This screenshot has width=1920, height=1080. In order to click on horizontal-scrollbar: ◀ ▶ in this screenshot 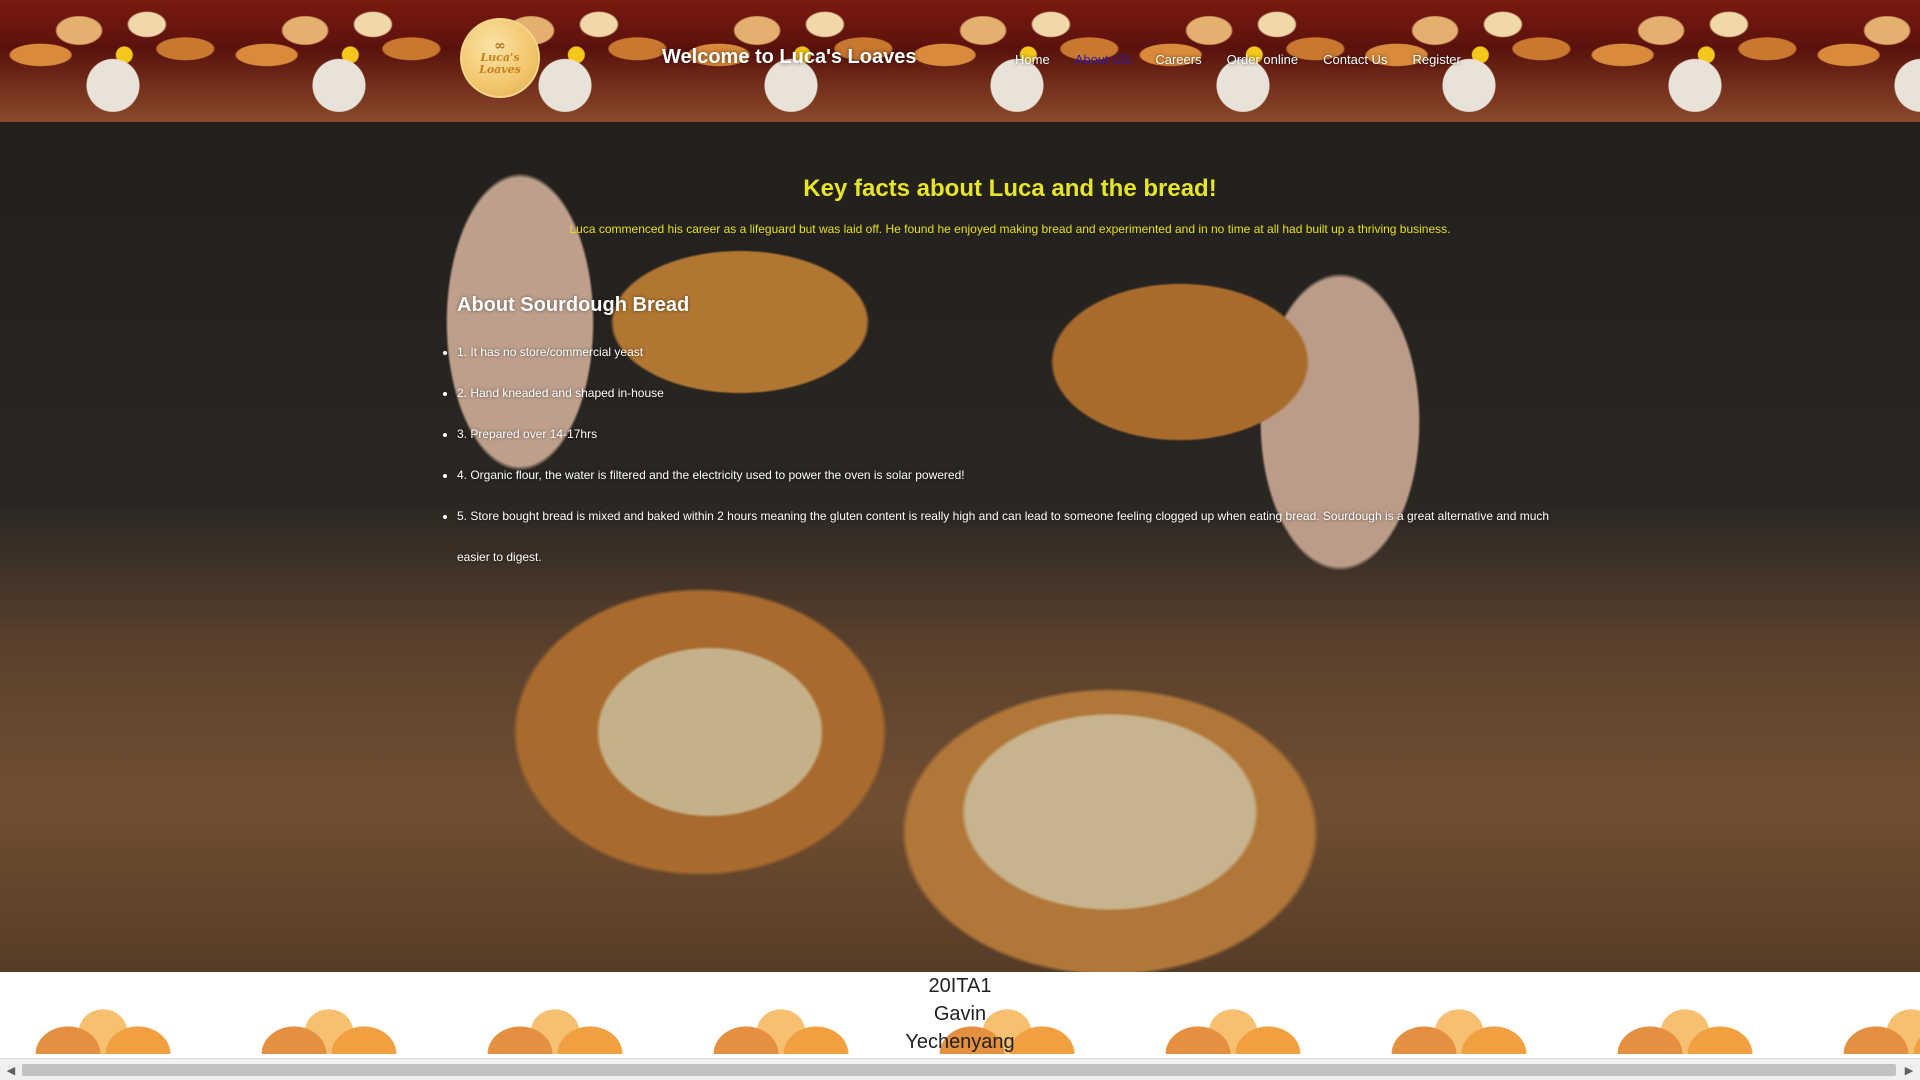, I will do `click(960, 1069)`.